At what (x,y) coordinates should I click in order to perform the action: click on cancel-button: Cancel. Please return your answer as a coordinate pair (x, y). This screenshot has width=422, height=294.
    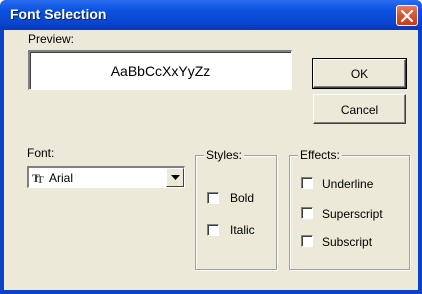
    Looking at the image, I should click on (359, 109).